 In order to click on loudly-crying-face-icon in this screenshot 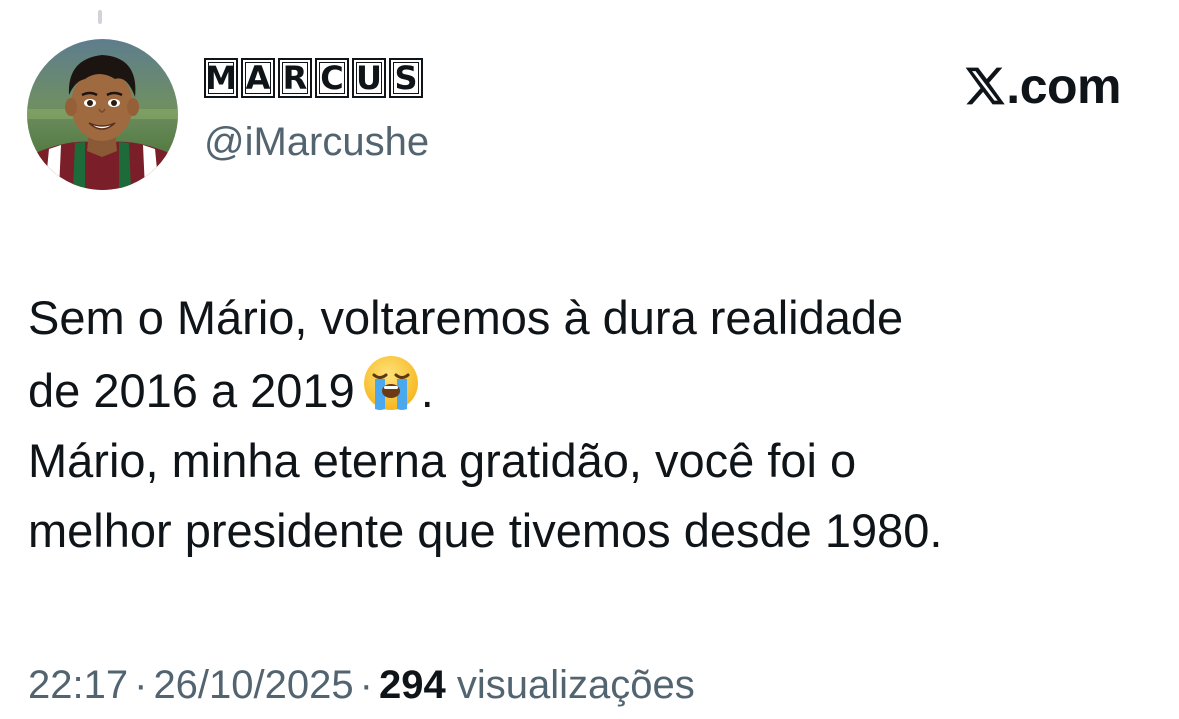, I will do `click(391, 383)`.